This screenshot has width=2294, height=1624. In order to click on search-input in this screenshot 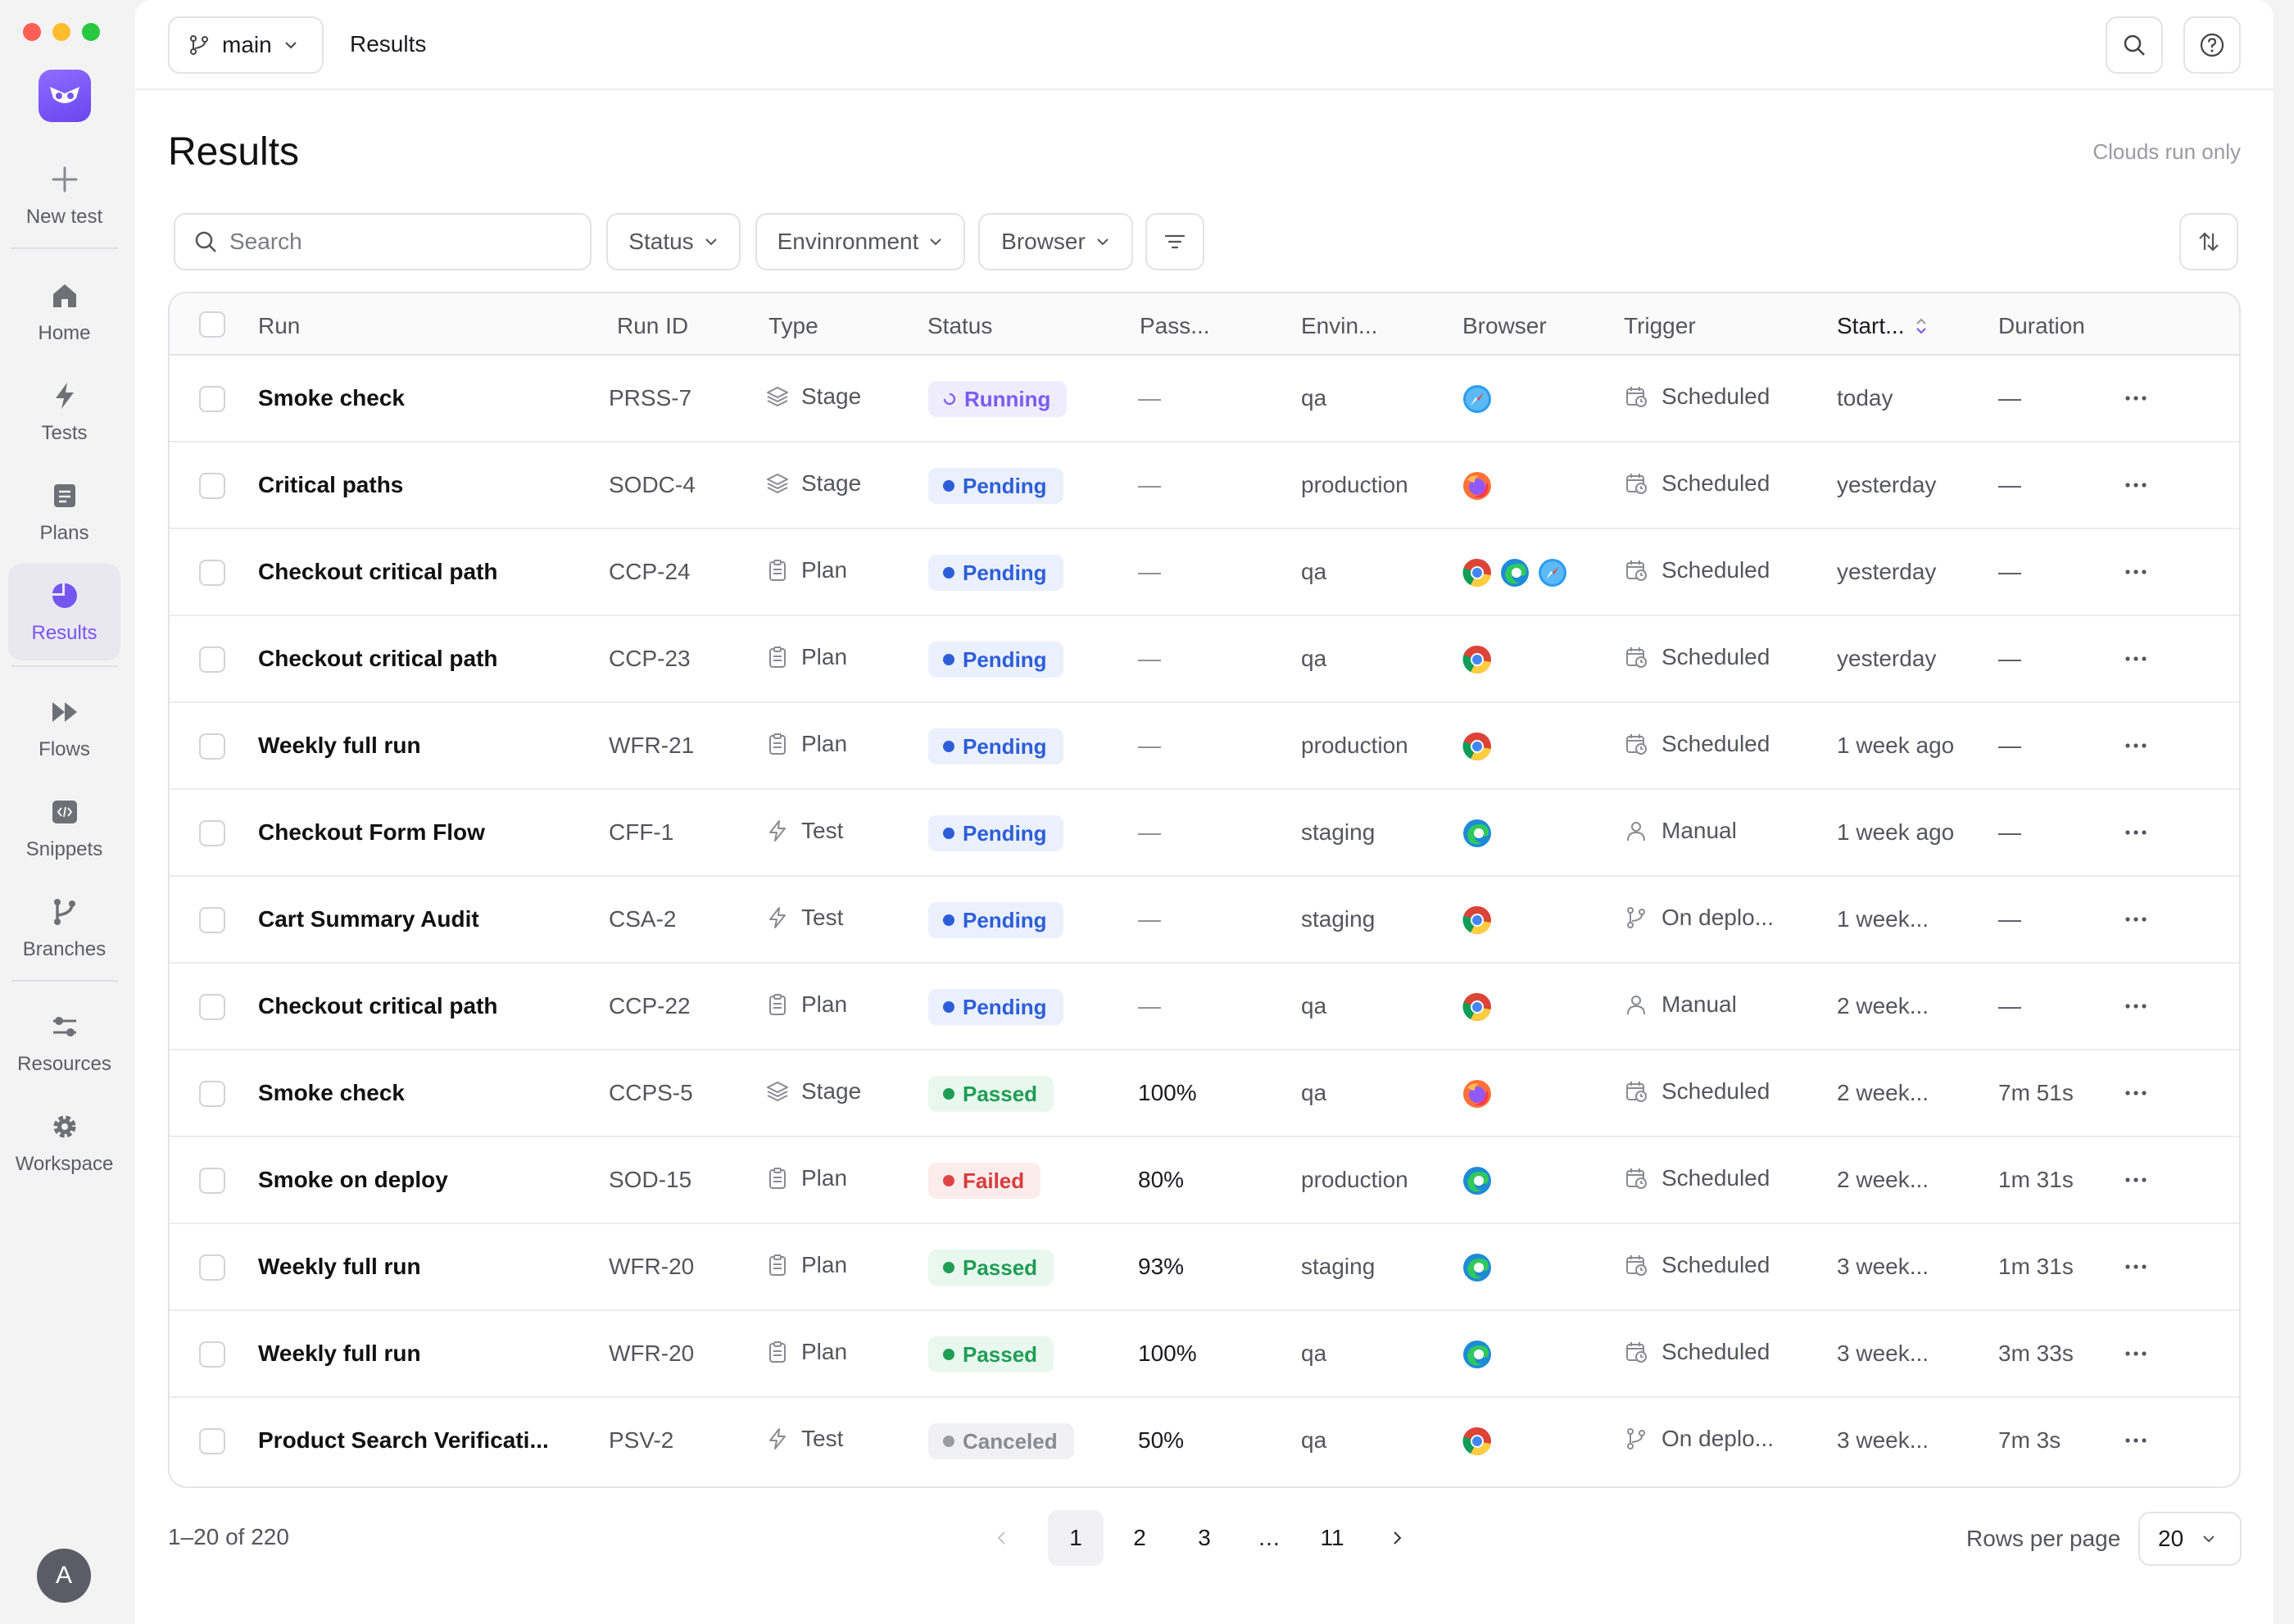, I will do `click(401, 242)`.